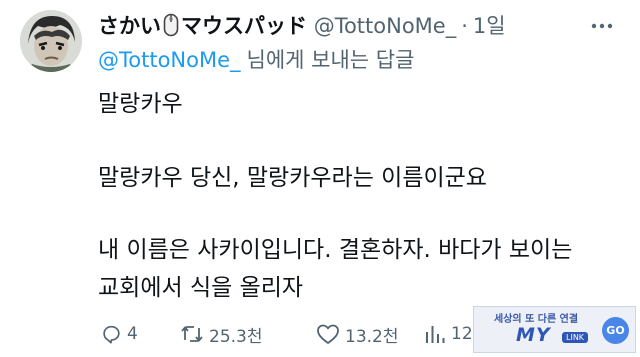 The width and height of the screenshot is (640, 357). What do you see at coordinates (236, 336) in the screenshot?
I see `retweet-count: 25.3천` at bounding box center [236, 336].